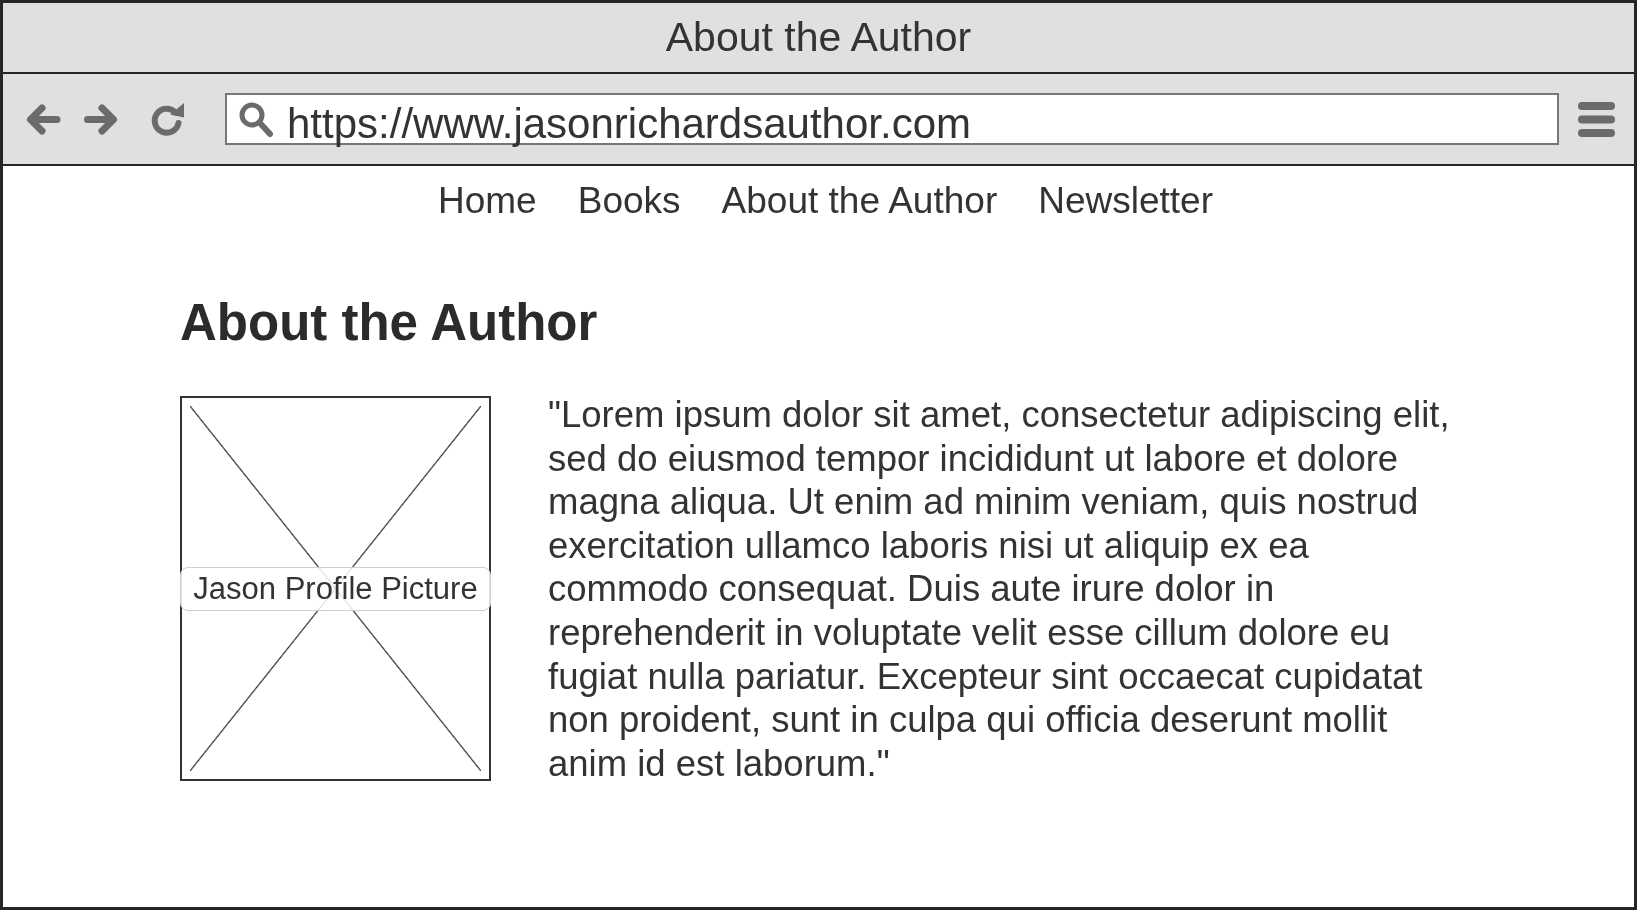  I want to click on search-icon, so click(256, 119).